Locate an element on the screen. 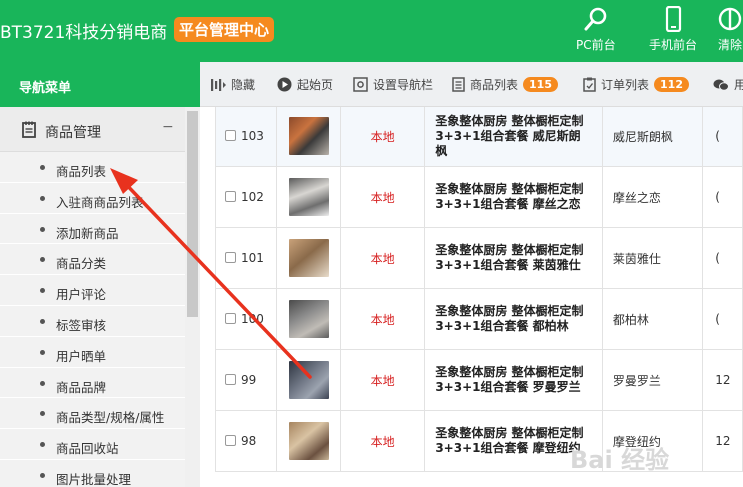 This screenshot has width=743, height=487. sidebar-scrollbar is located at coordinates (192, 297).